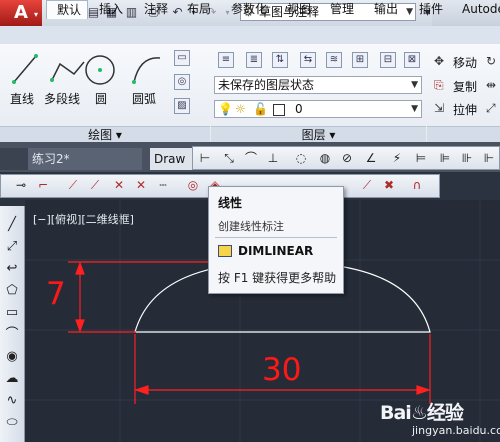 Image resolution: width=500 pixels, height=442 pixels. I want to click on tooltip: 线性 创建线性标注 DIMLINEAR 按 F1 键获得更多帮助, so click(276, 240).